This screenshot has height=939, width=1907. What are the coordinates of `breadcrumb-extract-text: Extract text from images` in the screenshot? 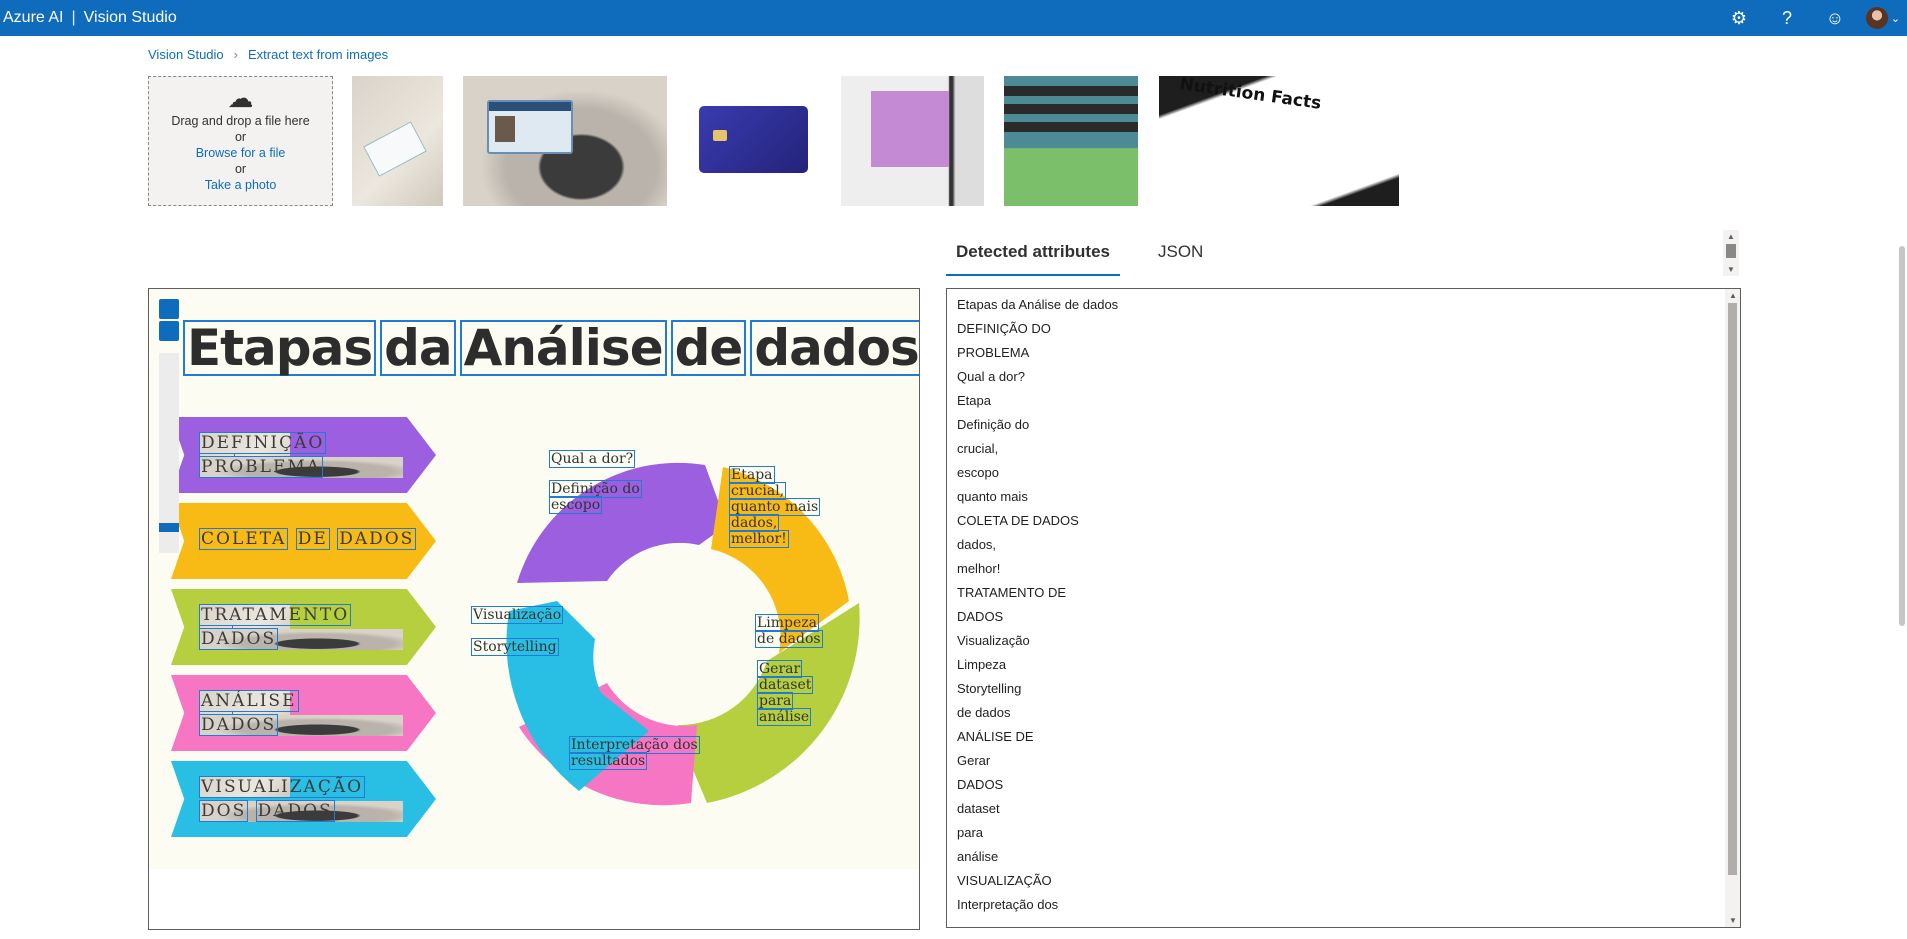 It's located at (318, 54).